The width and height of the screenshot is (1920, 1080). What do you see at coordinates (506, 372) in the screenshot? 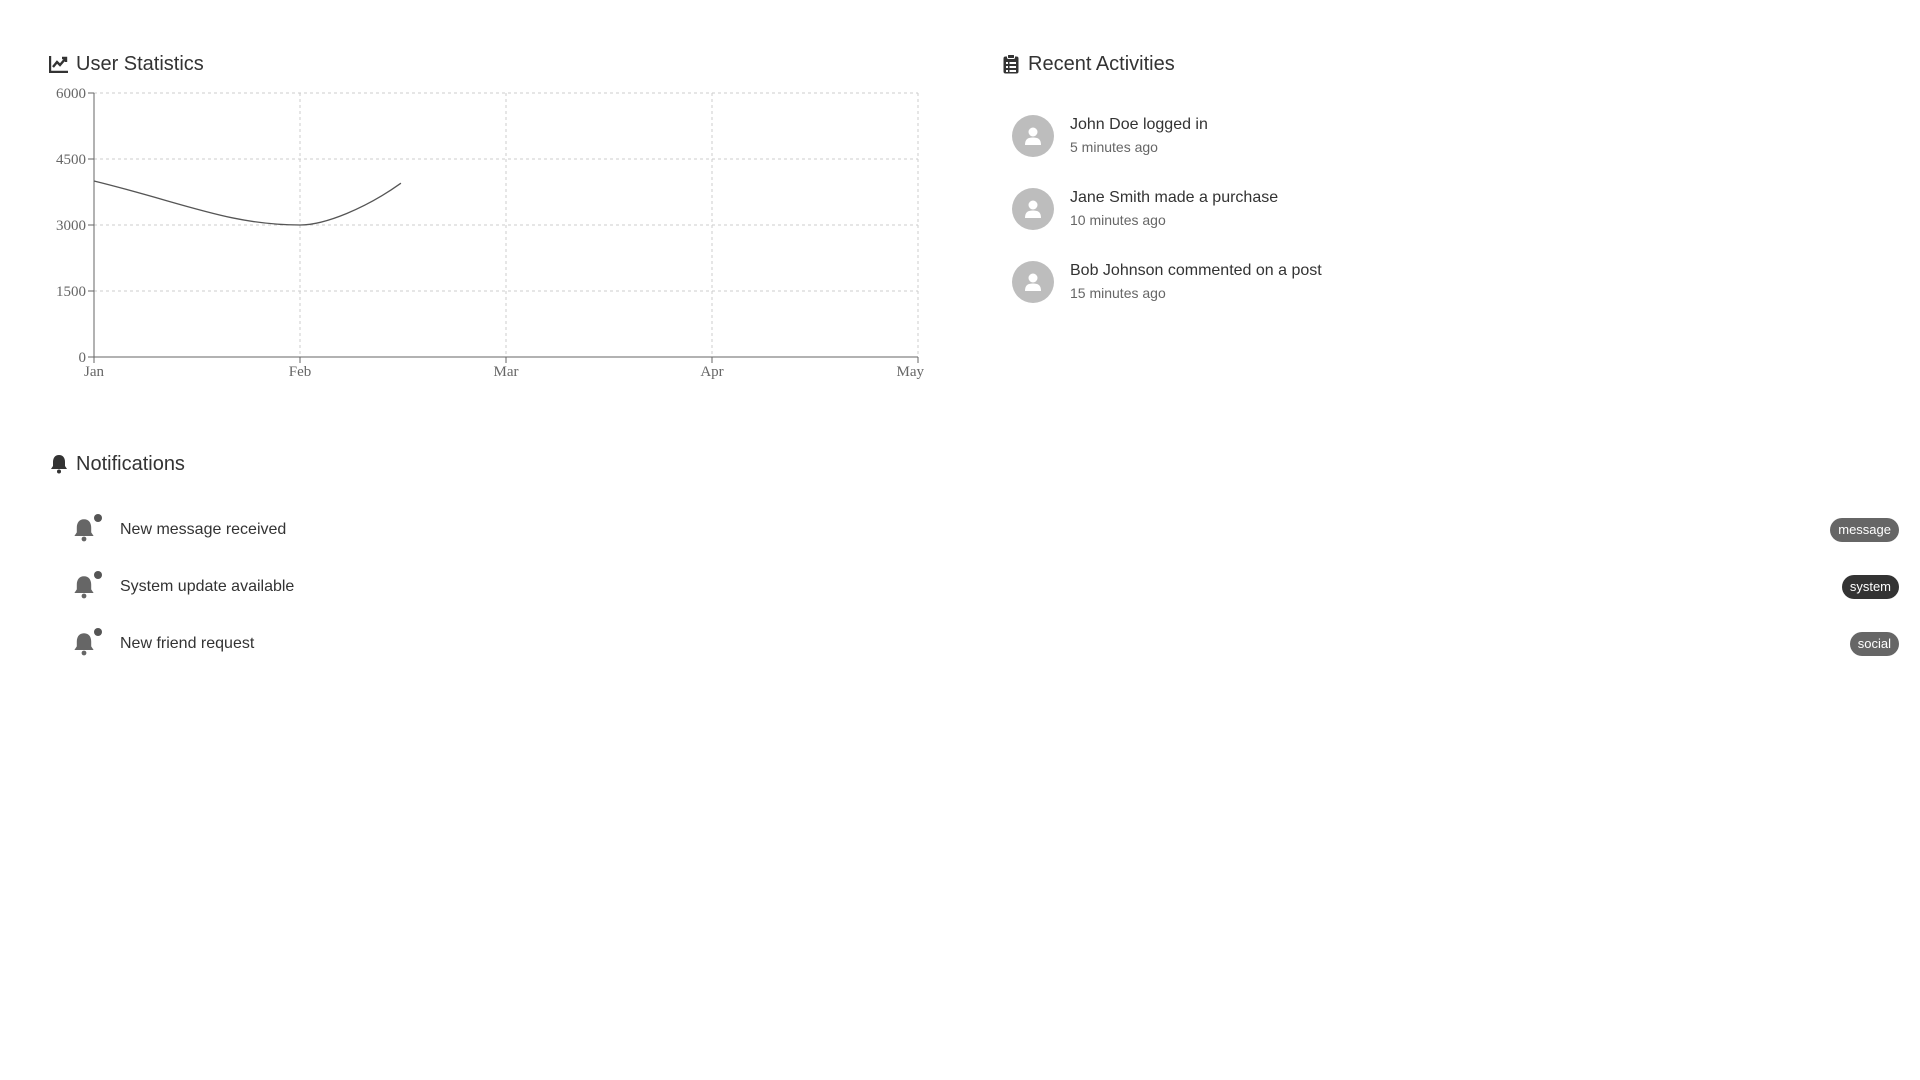
I see `x-tick-label: Mar` at bounding box center [506, 372].